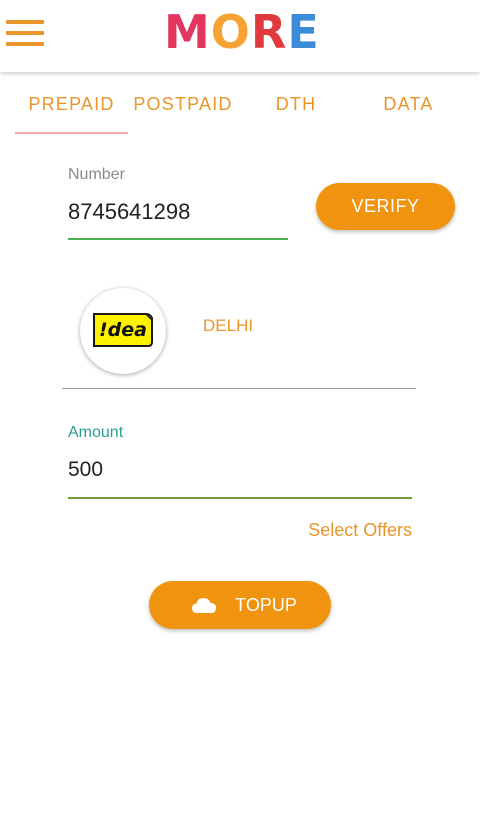 The image size is (480, 824). I want to click on topup-button-label: TOPUP, so click(266, 604).